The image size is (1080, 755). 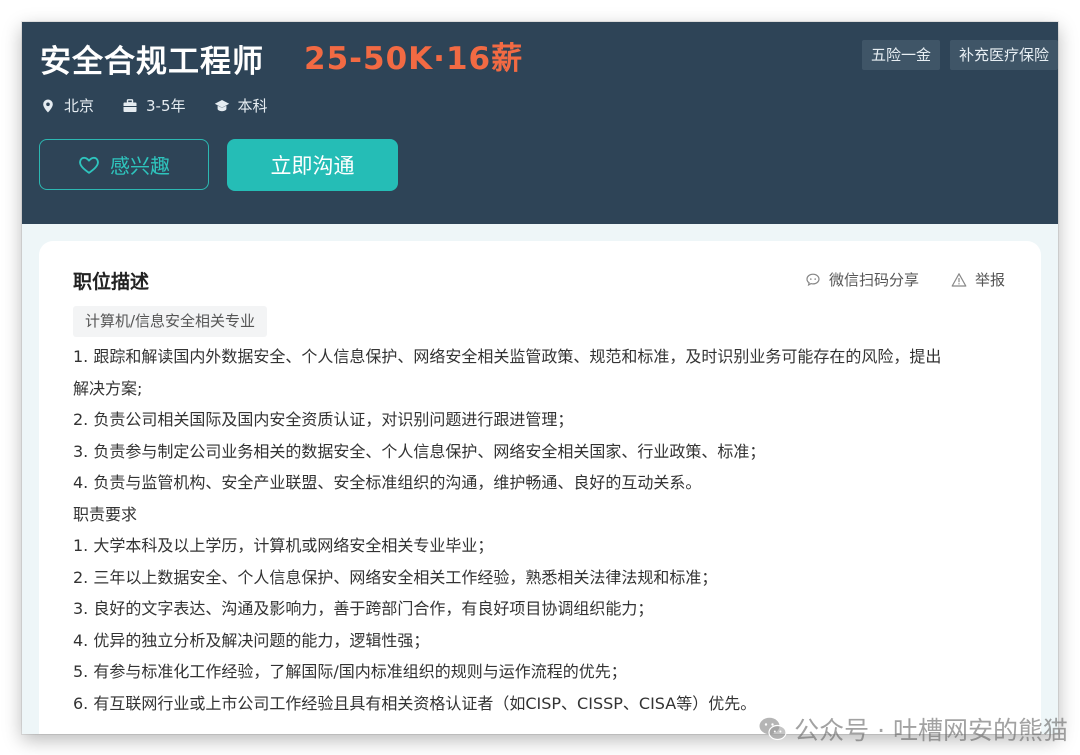 I want to click on benefit-tags: 五险一金 补充医疗保险, so click(x=959, y=55).